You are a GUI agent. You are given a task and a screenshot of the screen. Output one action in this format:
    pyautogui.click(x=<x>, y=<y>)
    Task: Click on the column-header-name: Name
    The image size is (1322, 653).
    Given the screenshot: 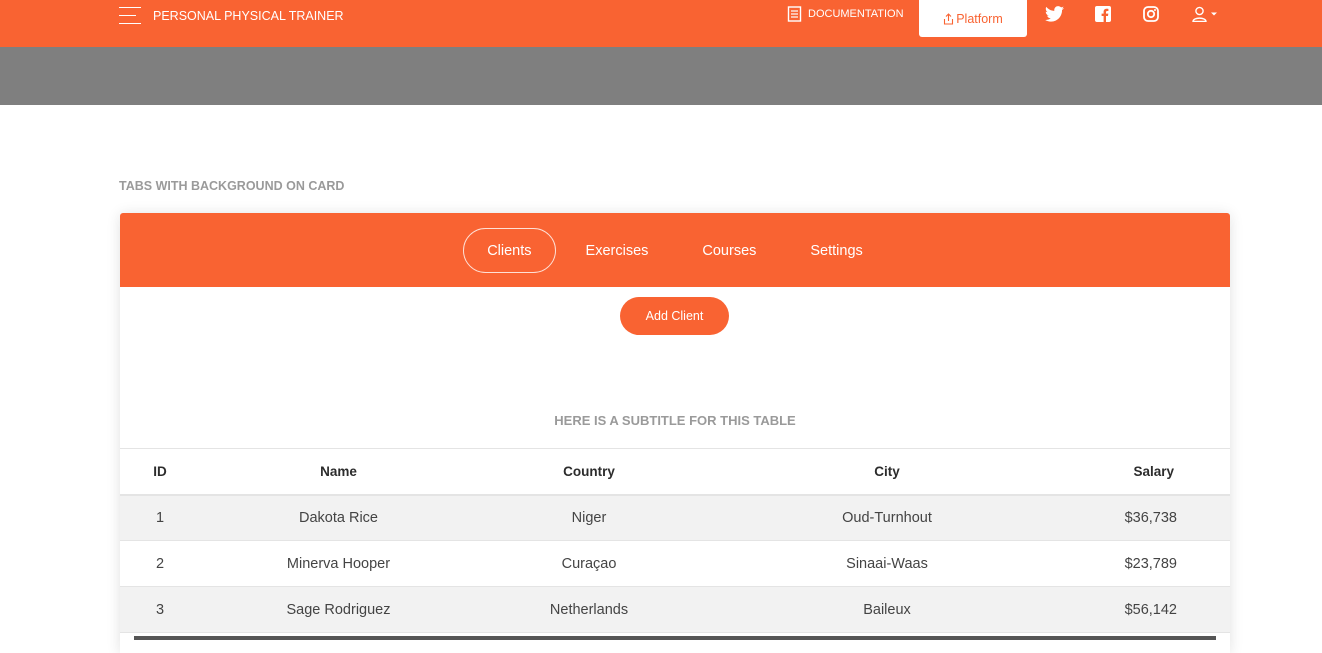 What is the action you would take?
    pyautogui.click(x=338, y=472)
    